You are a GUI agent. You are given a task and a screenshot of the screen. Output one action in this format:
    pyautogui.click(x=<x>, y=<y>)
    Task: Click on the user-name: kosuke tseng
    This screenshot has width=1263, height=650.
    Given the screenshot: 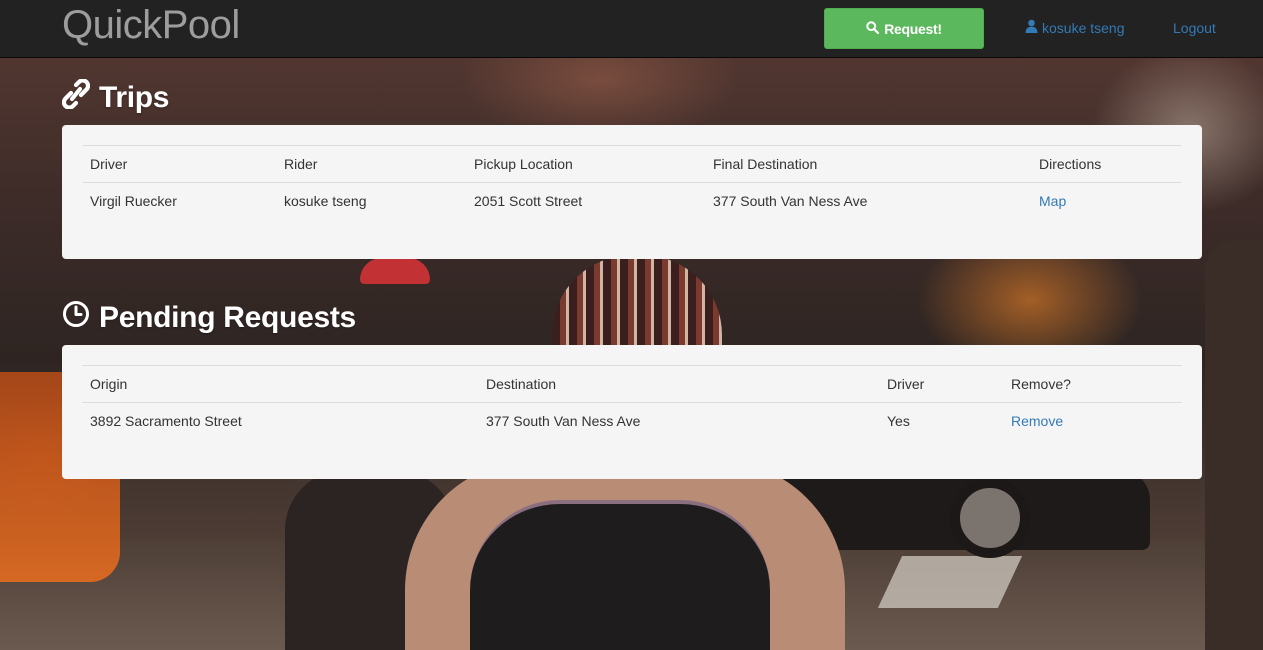 What is the action you would take?
    pyautogui.click(x=1083, y=28)
    